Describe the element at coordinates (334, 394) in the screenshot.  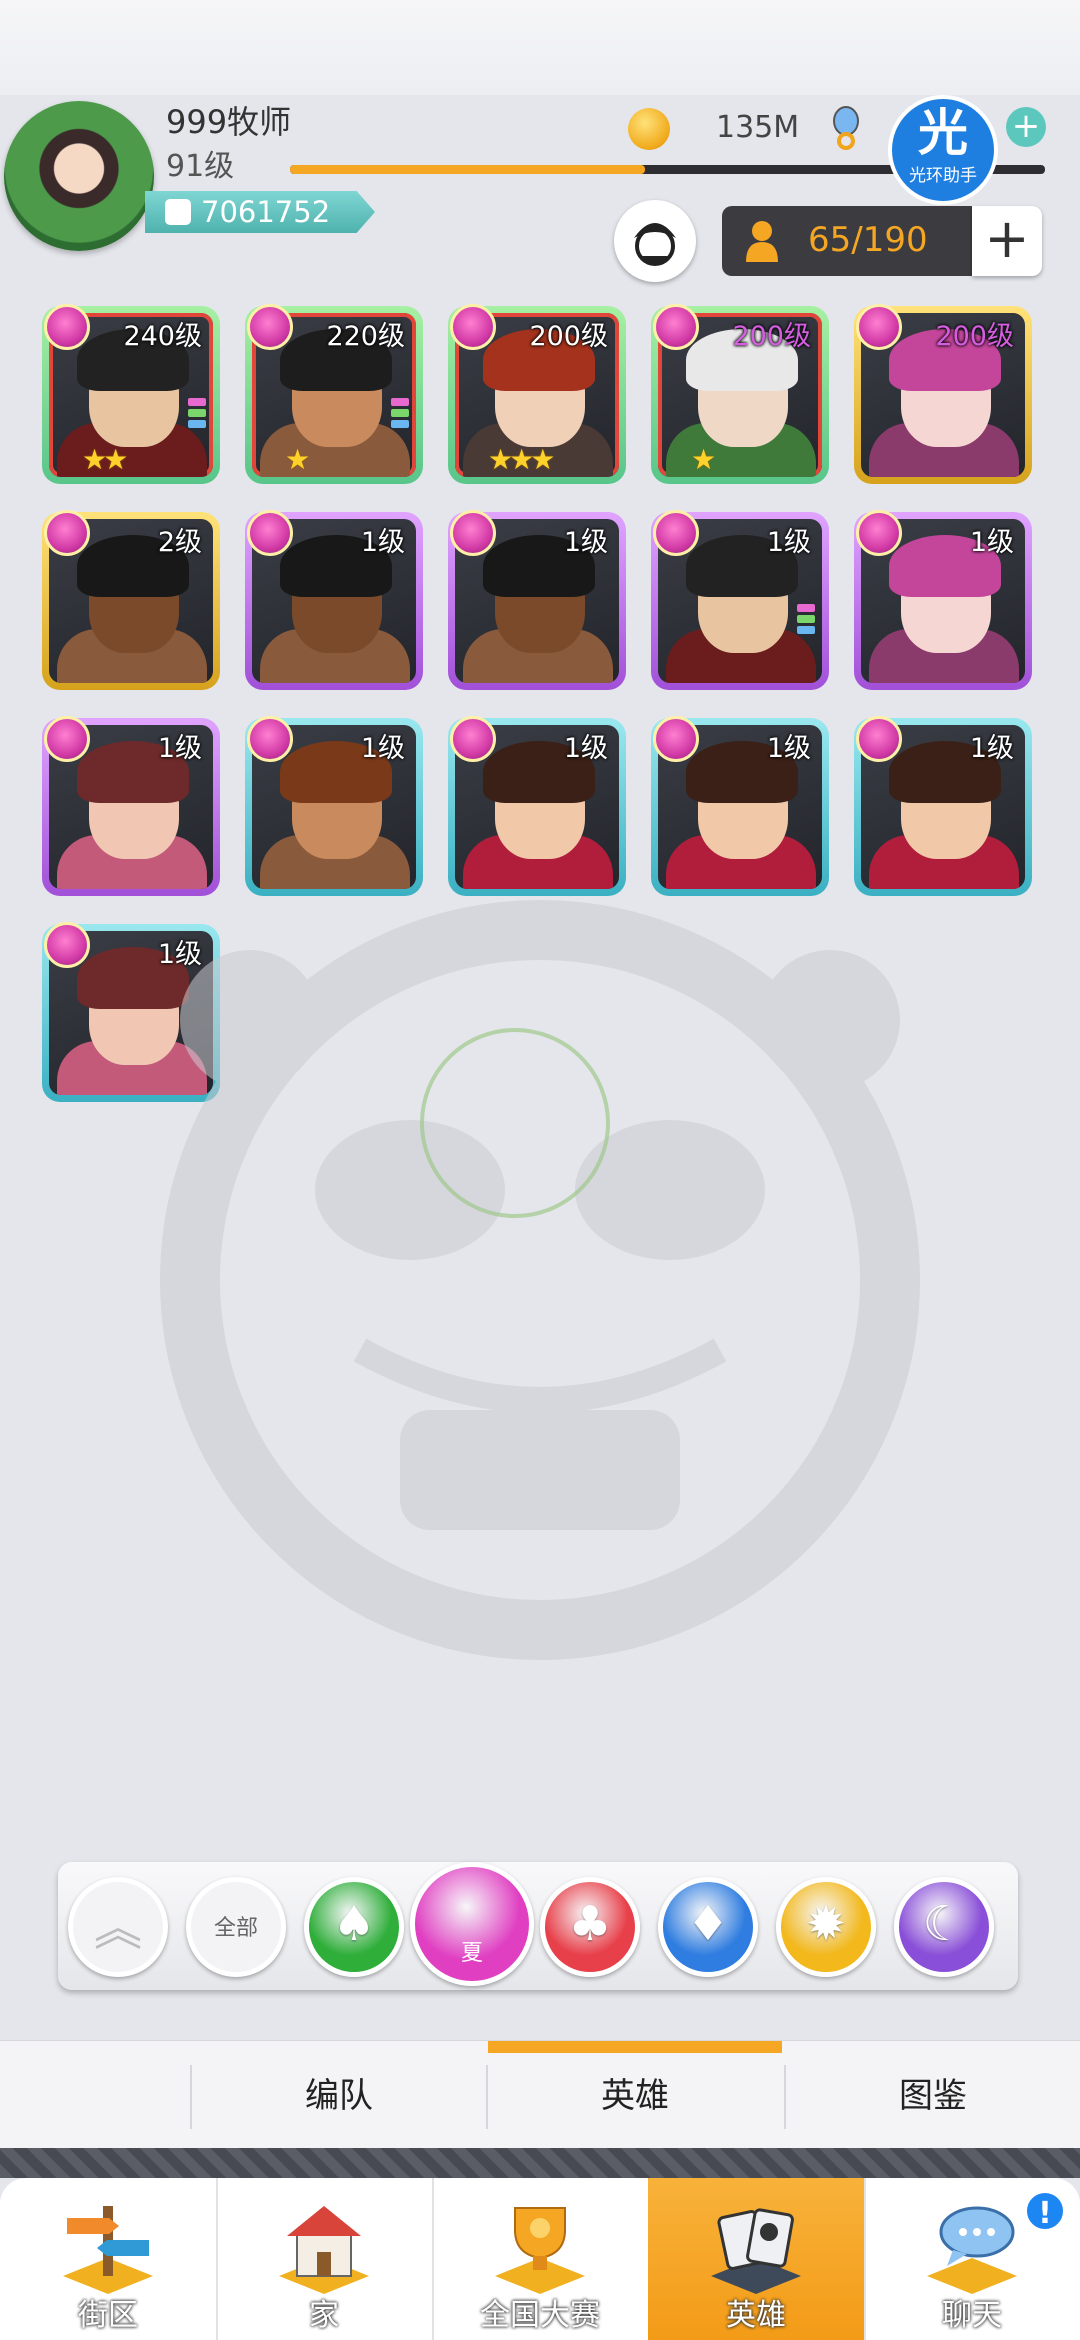
I see `hero-card: 220级 ★` at that location.